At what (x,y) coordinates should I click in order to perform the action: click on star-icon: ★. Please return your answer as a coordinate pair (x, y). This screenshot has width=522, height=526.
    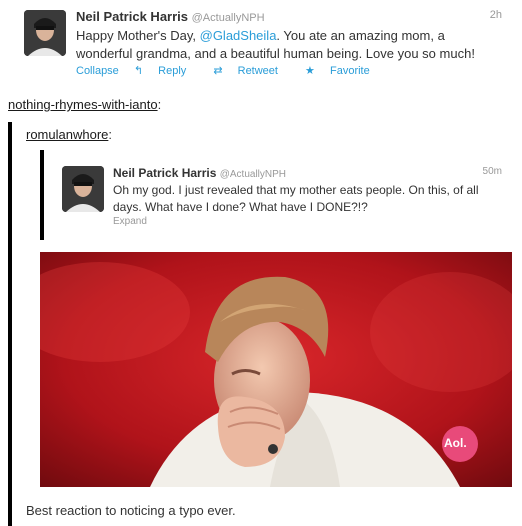
    Looking at the image, I should click on (310, 71).